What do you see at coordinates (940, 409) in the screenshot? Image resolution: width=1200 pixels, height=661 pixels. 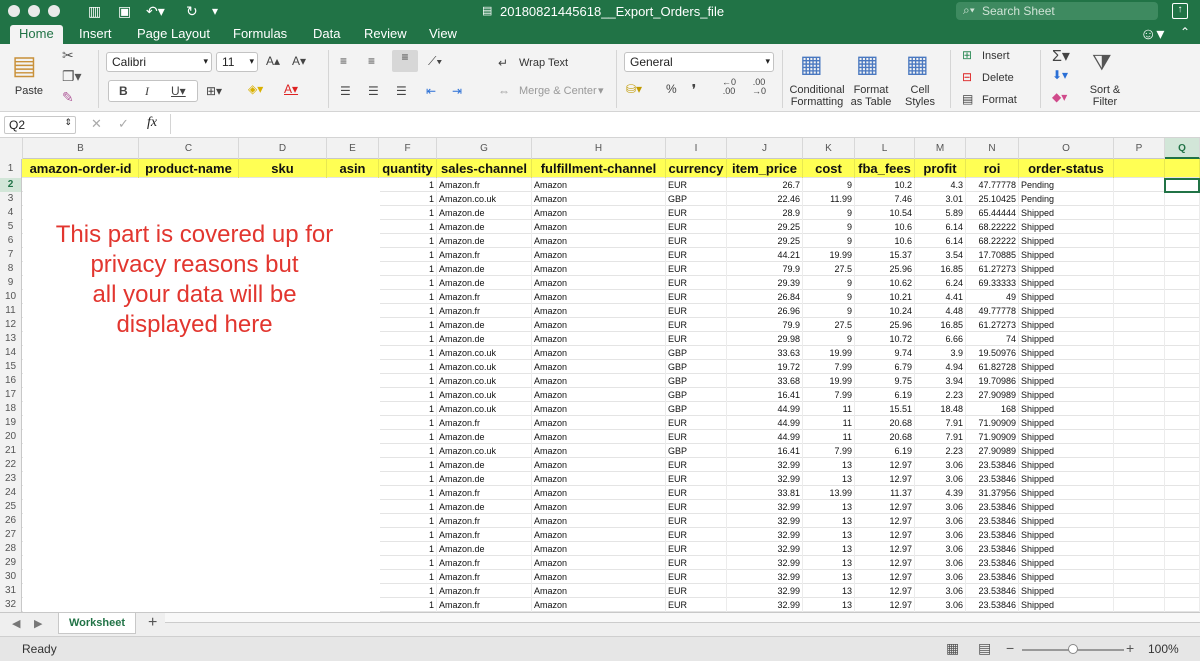 I see `cell-profit: 18.48` at bounding box center [940, 409].